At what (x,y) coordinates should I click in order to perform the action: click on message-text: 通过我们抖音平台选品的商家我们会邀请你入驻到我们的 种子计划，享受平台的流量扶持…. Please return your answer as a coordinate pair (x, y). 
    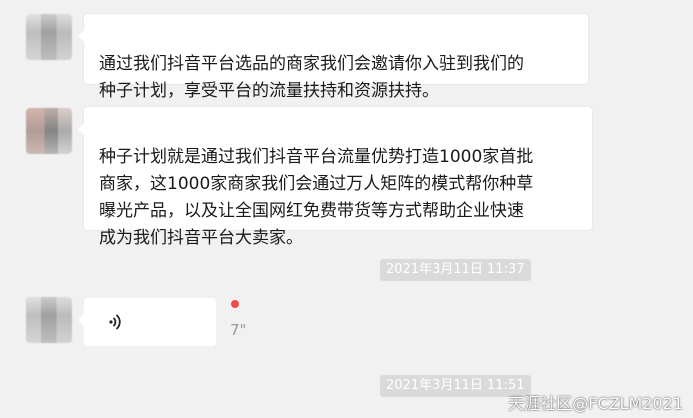
    Looking at the image, I should click on (311, 77).